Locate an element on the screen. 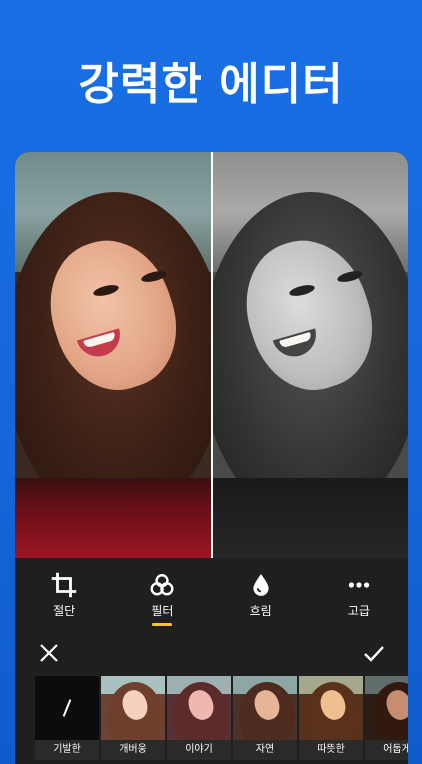  tool-crop: 절단 is located at coordinates (64, 595).